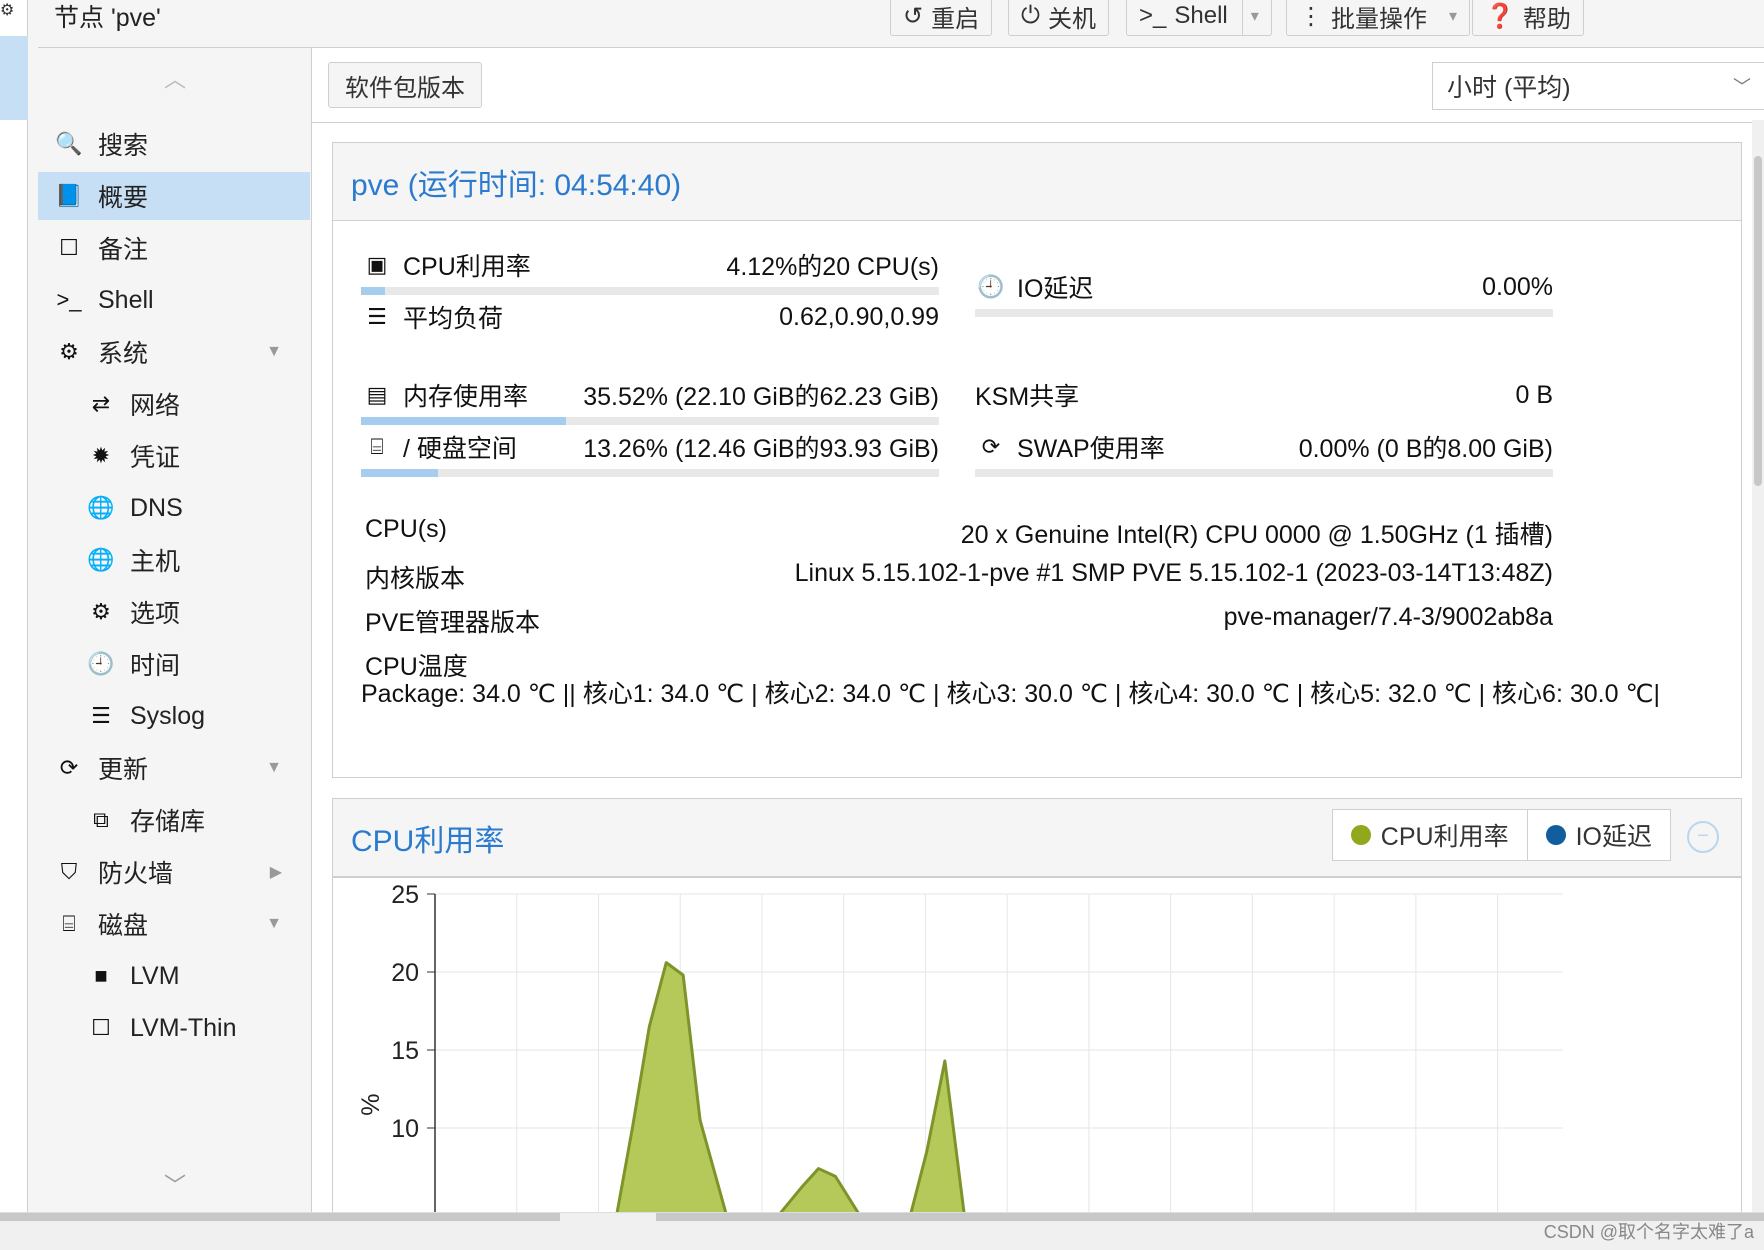  I want to click on power-icon: ⏻, so click(1030, 15).